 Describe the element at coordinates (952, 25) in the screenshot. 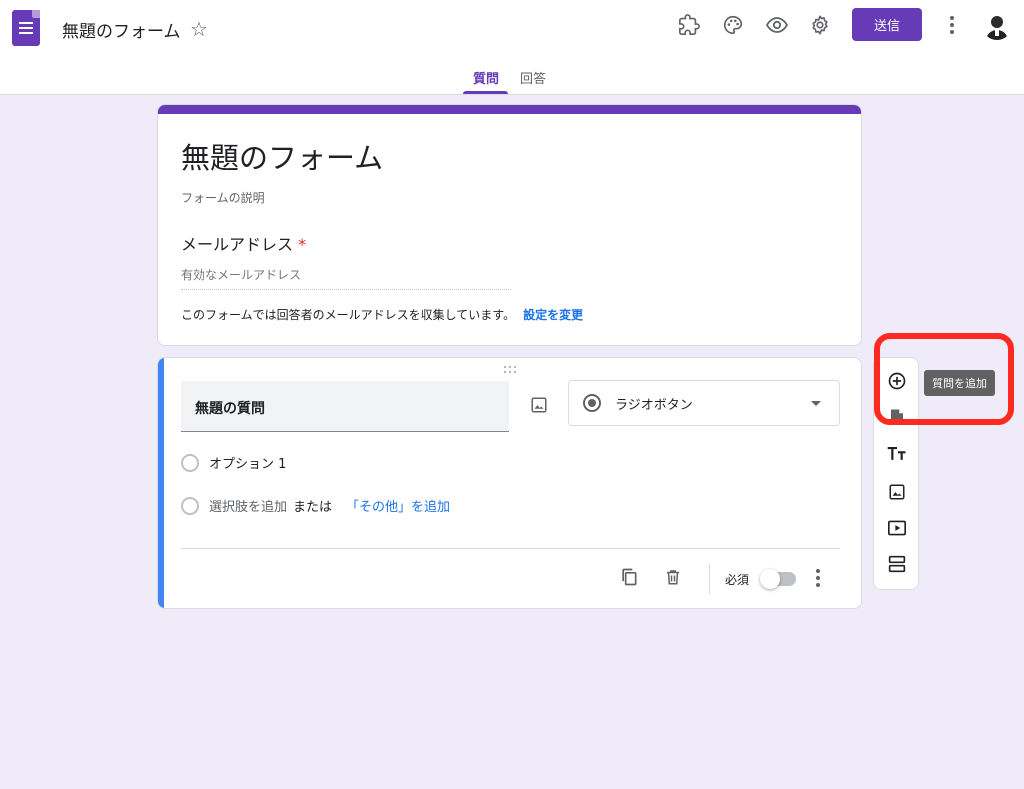

I see `more-options-icon` at that location.